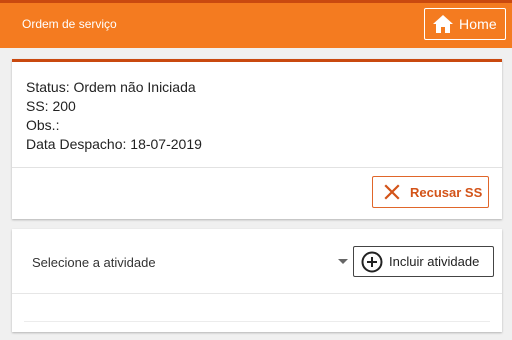  Describe the element at coordinates (256, 1) in the screenshot. I see `header-top-stripe` at that location.